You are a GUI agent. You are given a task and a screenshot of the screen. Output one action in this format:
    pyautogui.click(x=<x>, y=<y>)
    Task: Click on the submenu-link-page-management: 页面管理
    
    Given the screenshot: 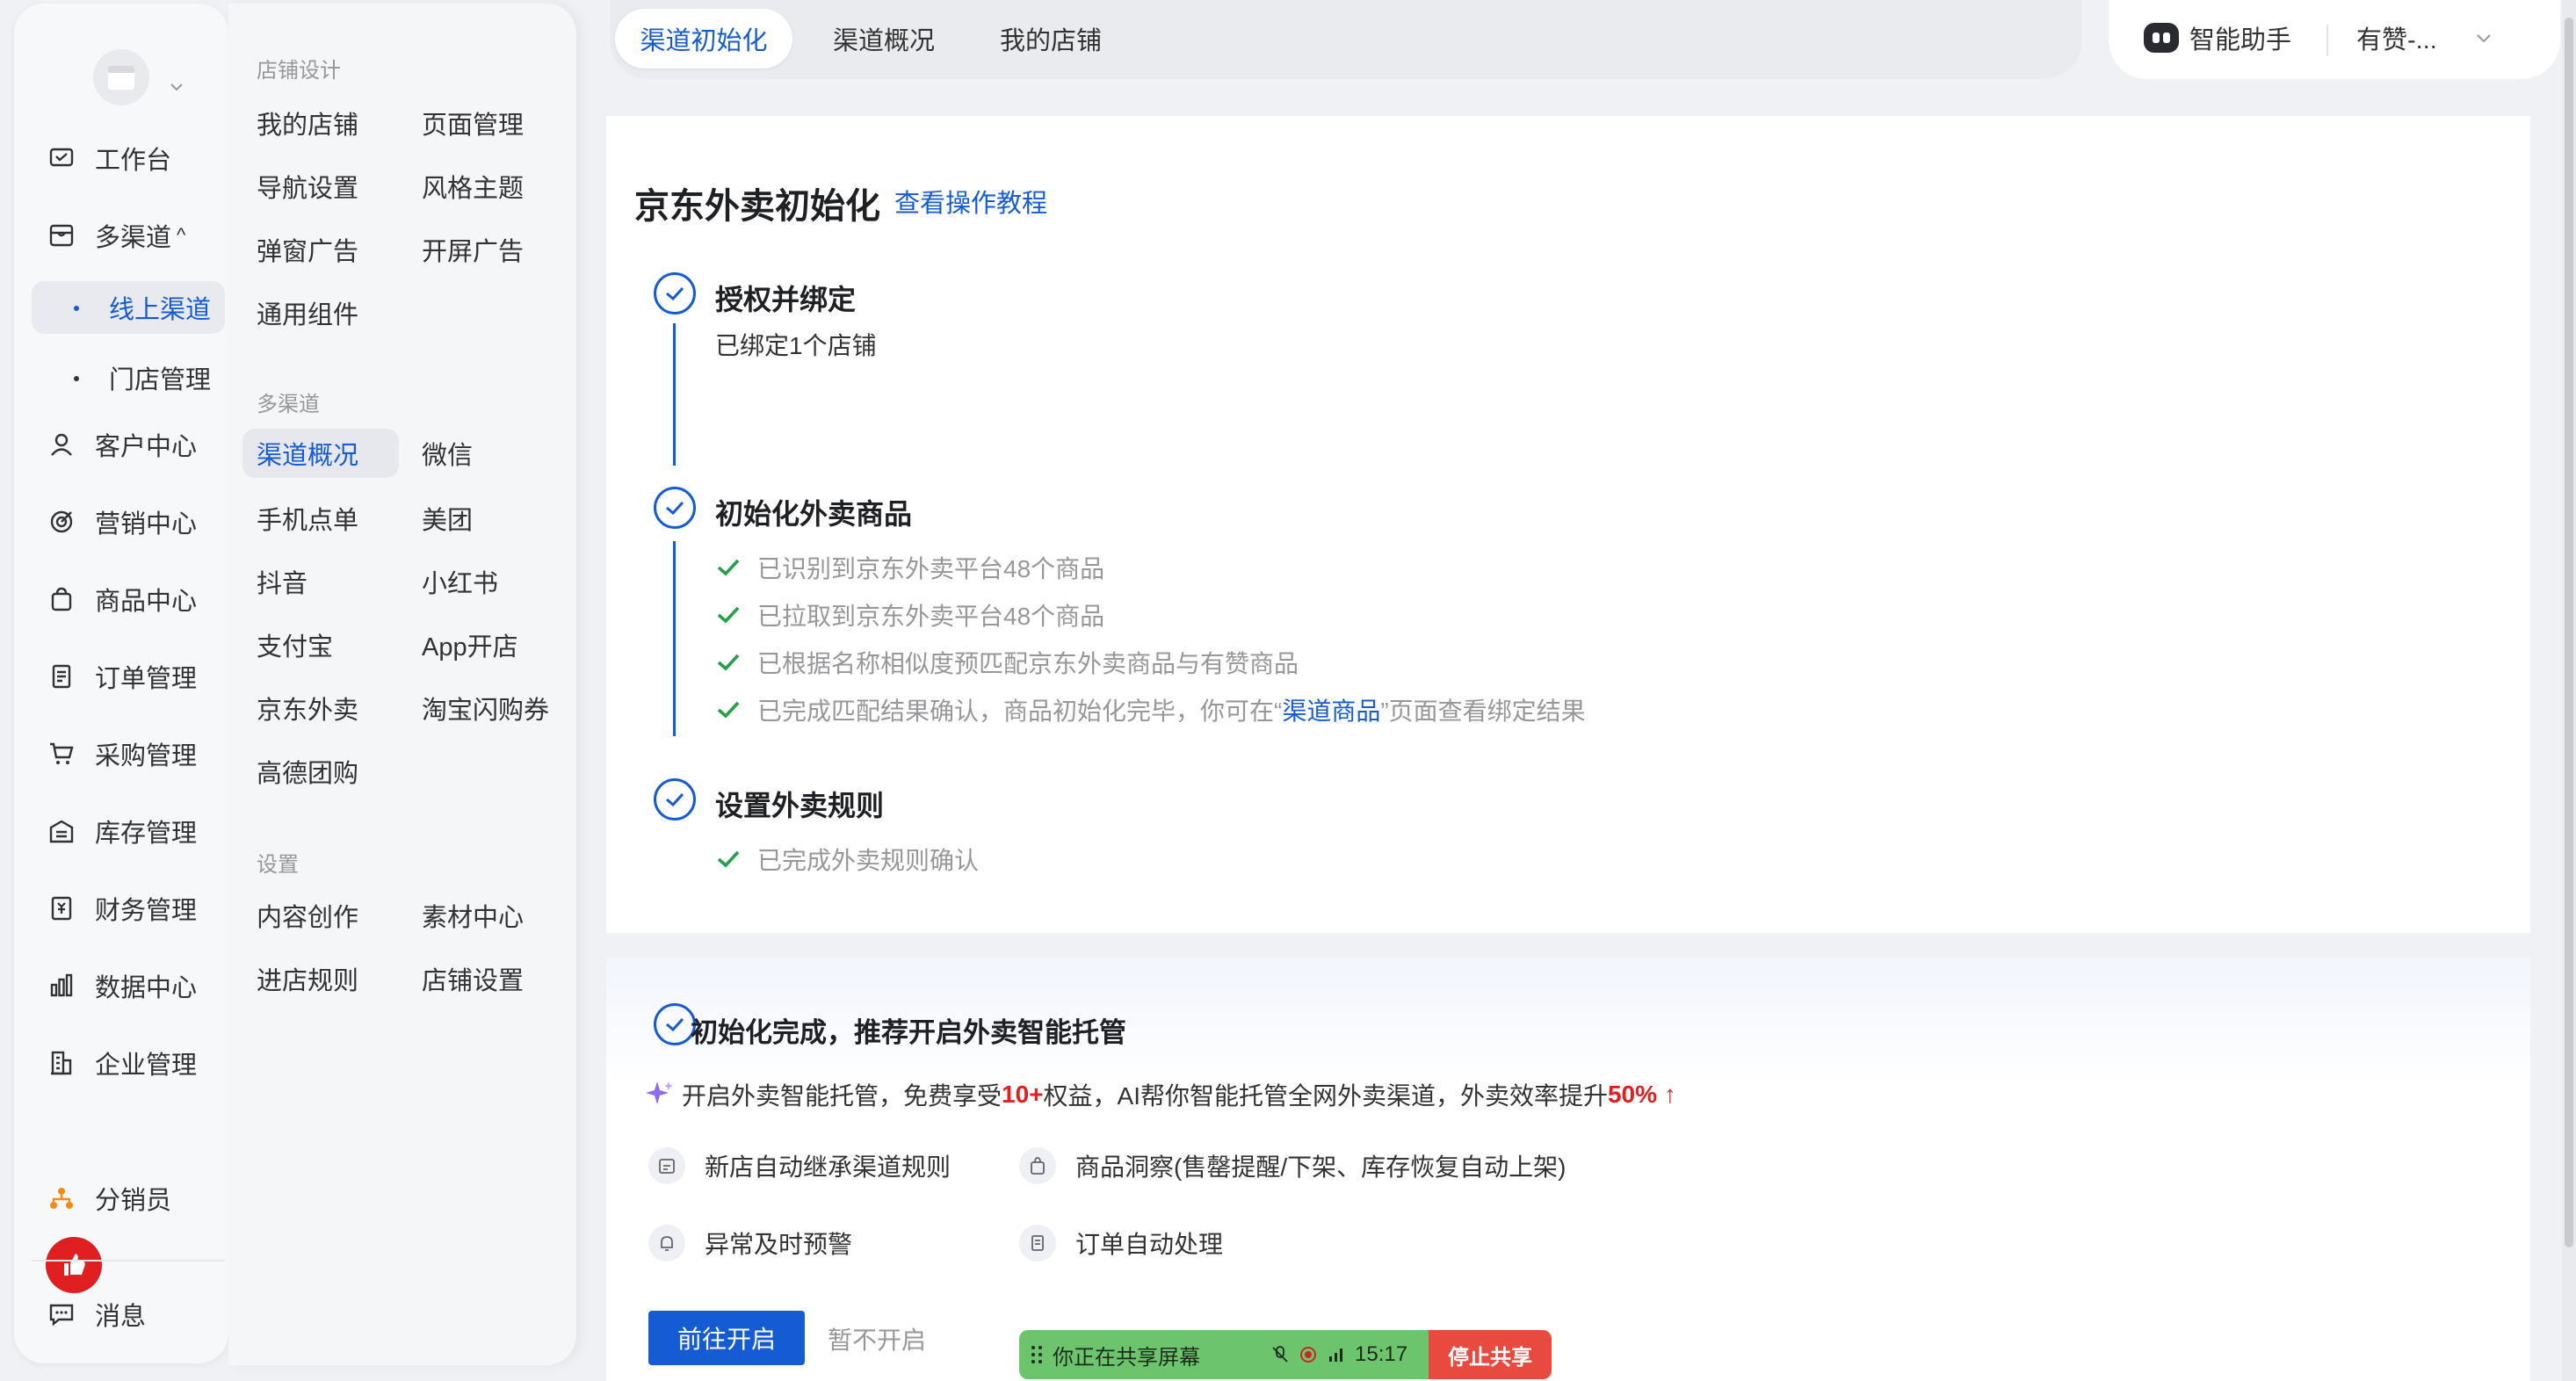 What is the action you would take?
    pyautogui.click(x=473, y=123)
    